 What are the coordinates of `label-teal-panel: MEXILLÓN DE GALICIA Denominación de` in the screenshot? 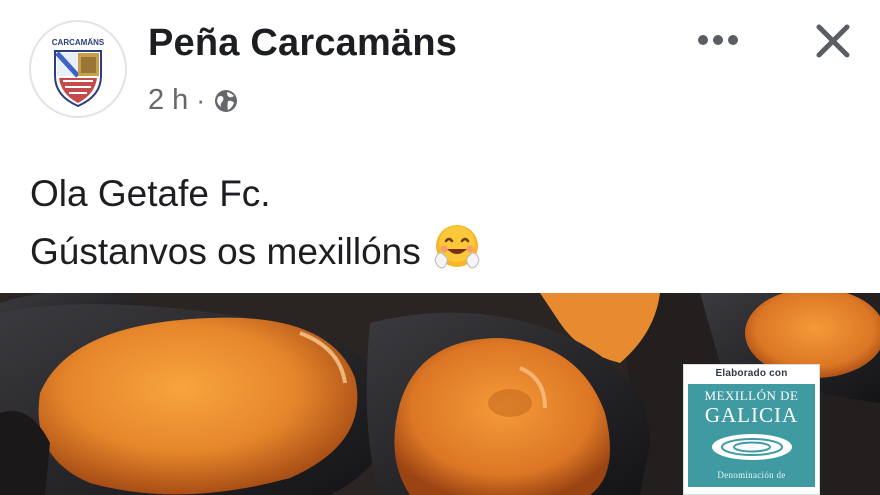 It's located at (751, 435).